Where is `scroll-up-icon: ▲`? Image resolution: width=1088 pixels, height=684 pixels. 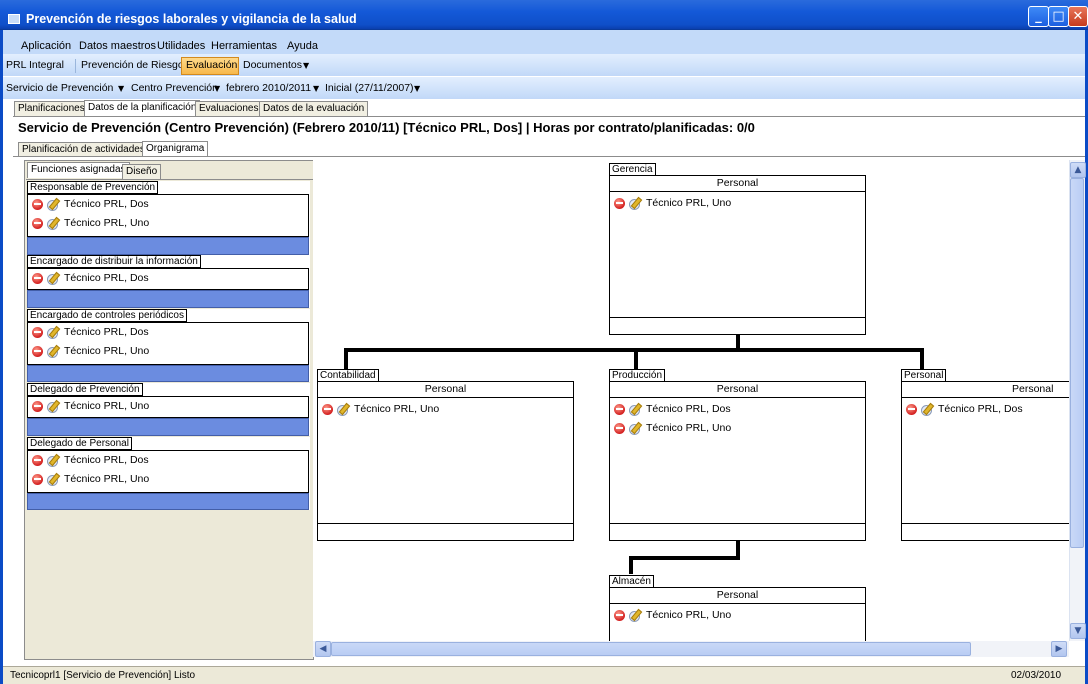
scroll-up-icon: ▲ is located at coordinates (1078, 170).